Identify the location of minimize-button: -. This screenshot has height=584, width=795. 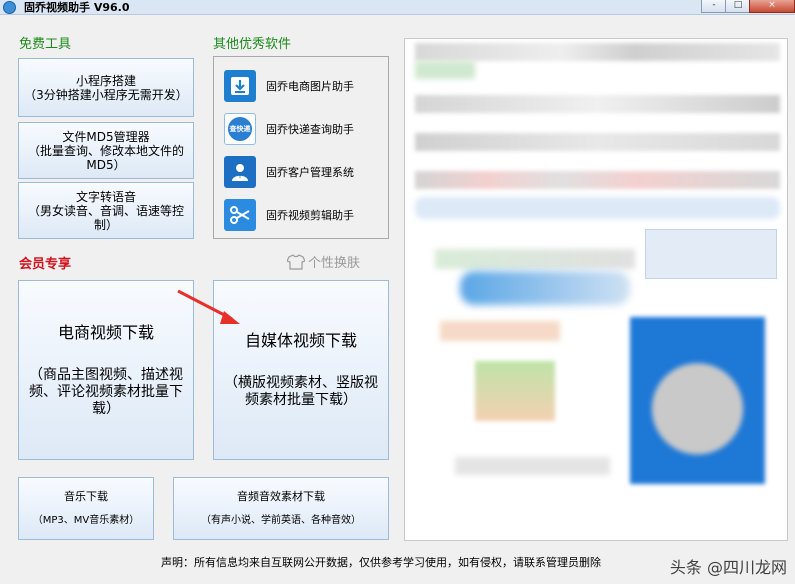
(714, 6).